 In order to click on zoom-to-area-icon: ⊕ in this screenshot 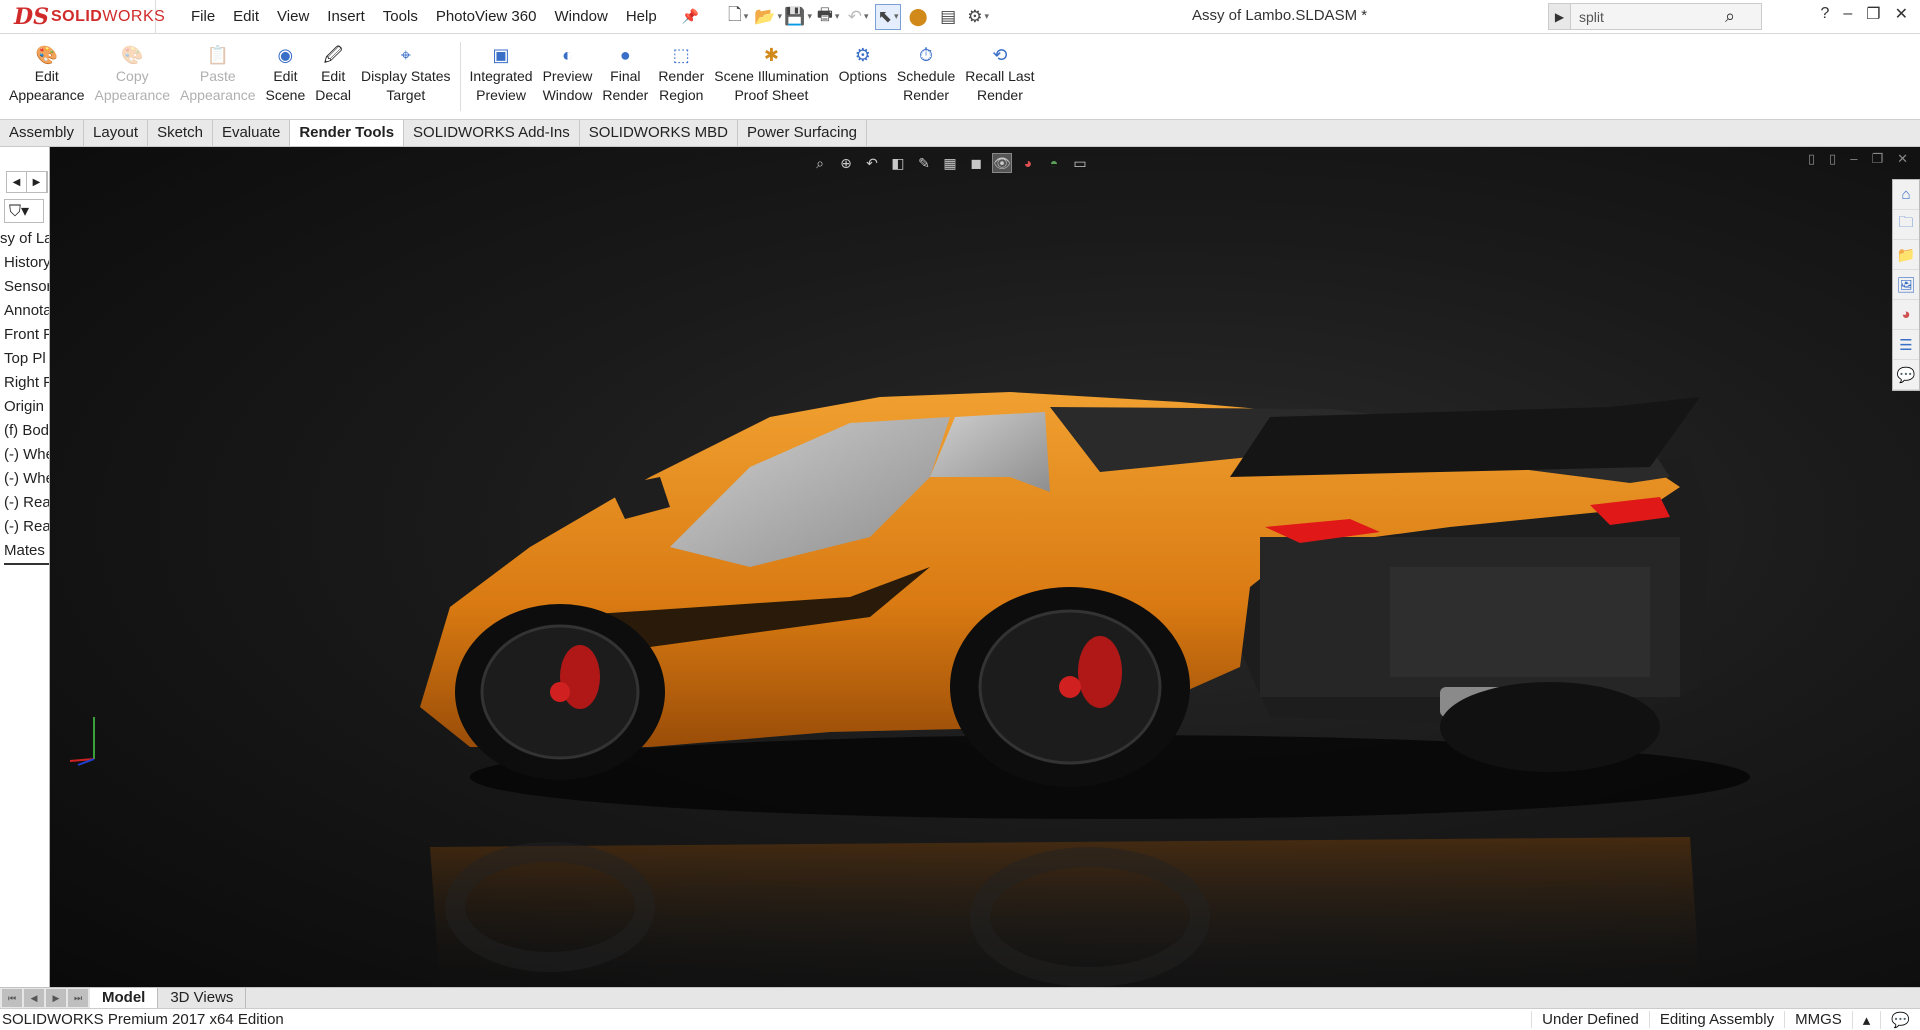, I will do `click(846, 163)`.